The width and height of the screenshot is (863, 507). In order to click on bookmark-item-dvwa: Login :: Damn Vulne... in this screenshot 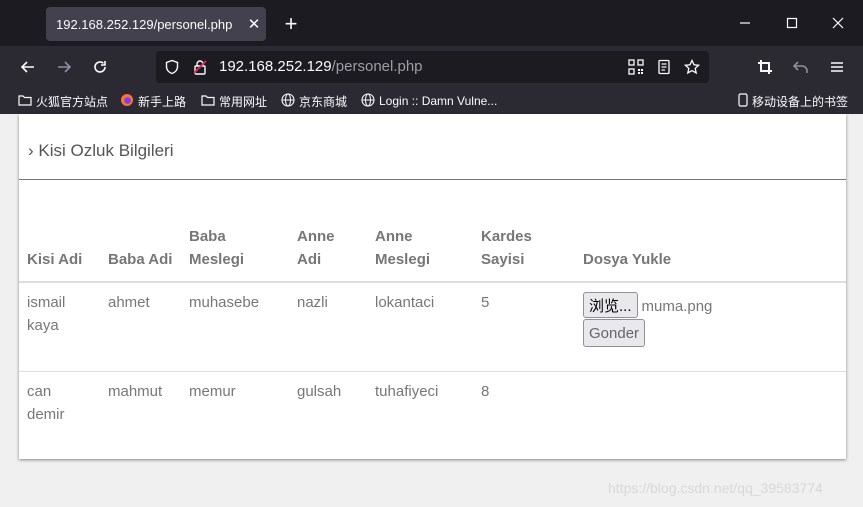, I will do `click(429, 101)`.